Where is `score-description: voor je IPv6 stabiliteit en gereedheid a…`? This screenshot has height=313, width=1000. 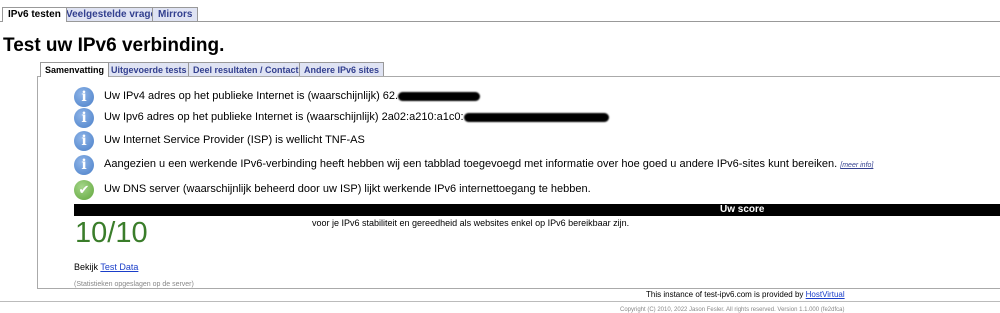
score-description: voor je IPv6 stabiliteit en gereedheid a… is located at coordinates (471, 223).